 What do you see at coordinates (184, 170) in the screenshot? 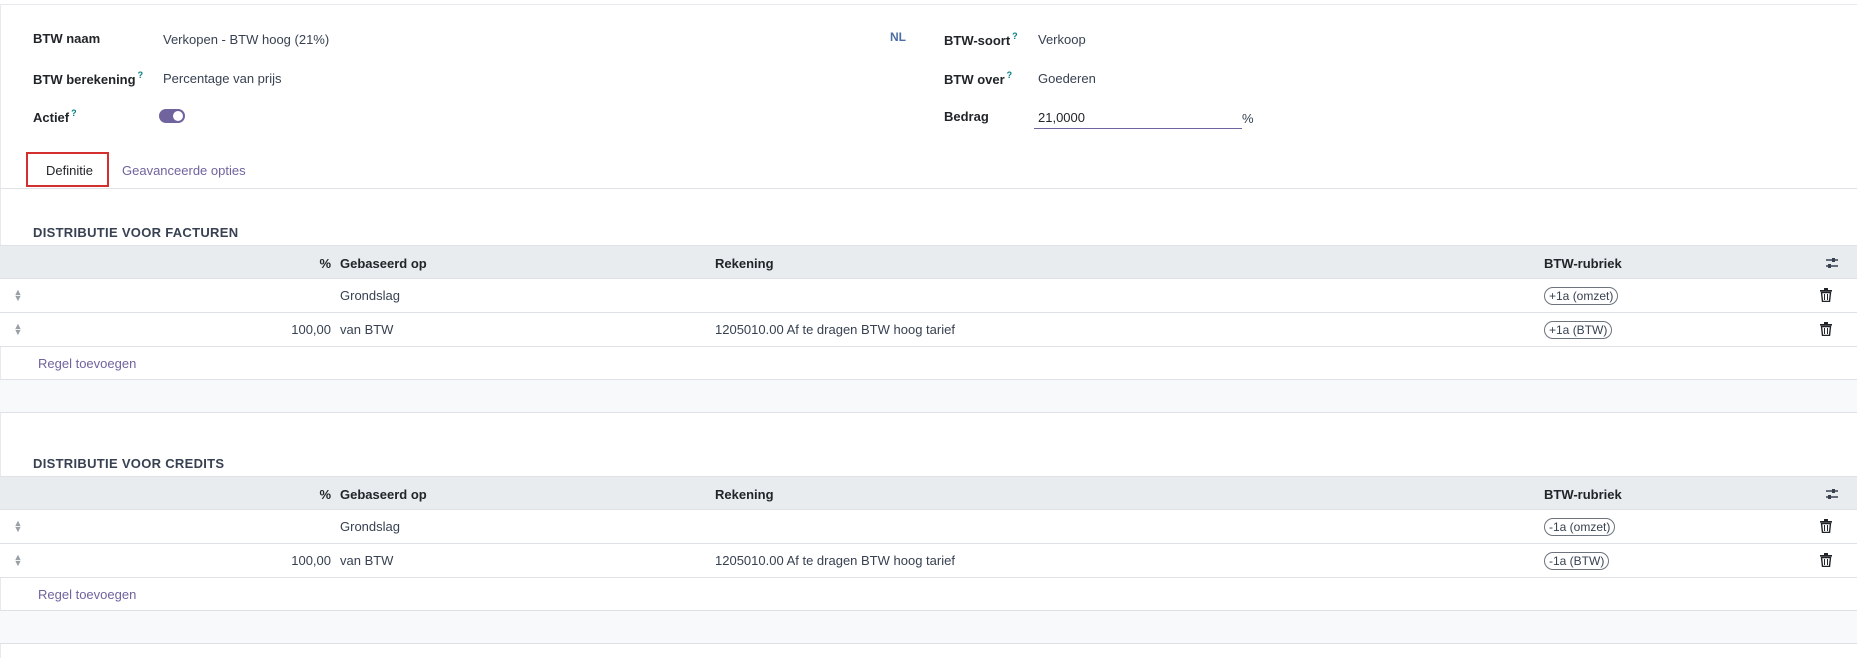
I see `tab-advanced-options: Geavanceerde opties` at bounding box center [184, 170].